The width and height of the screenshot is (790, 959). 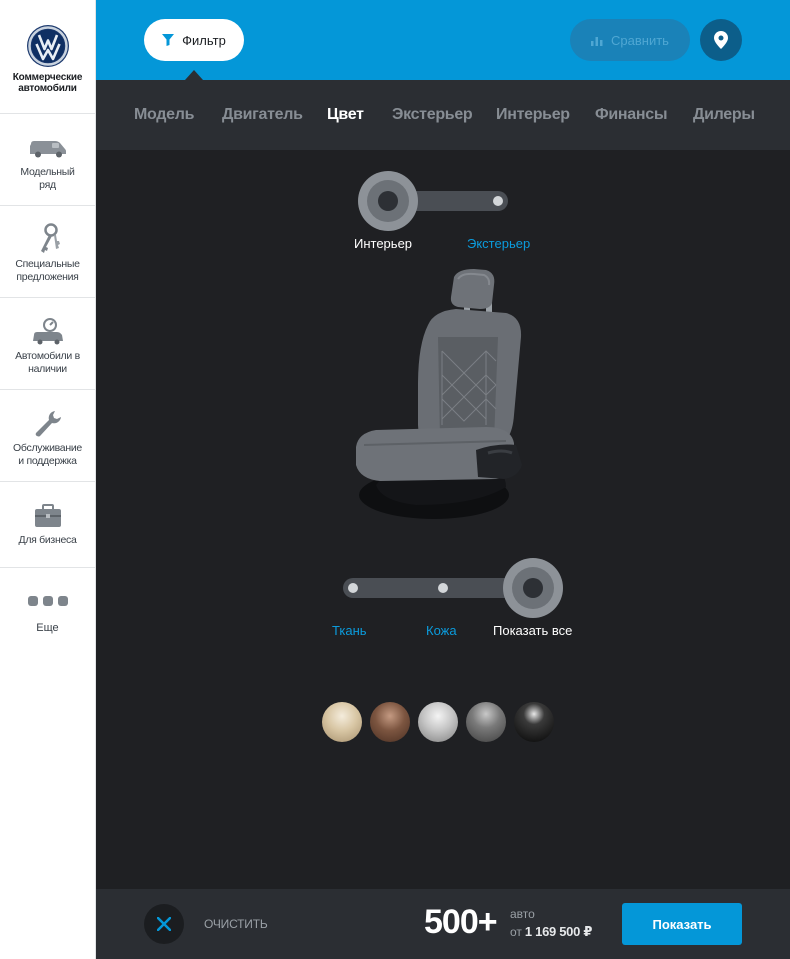 What do you see at coordinates (558, 931) in the screenshot?
I see `price-value: 1 169 500 ₽` at bounding box center [558, 931].